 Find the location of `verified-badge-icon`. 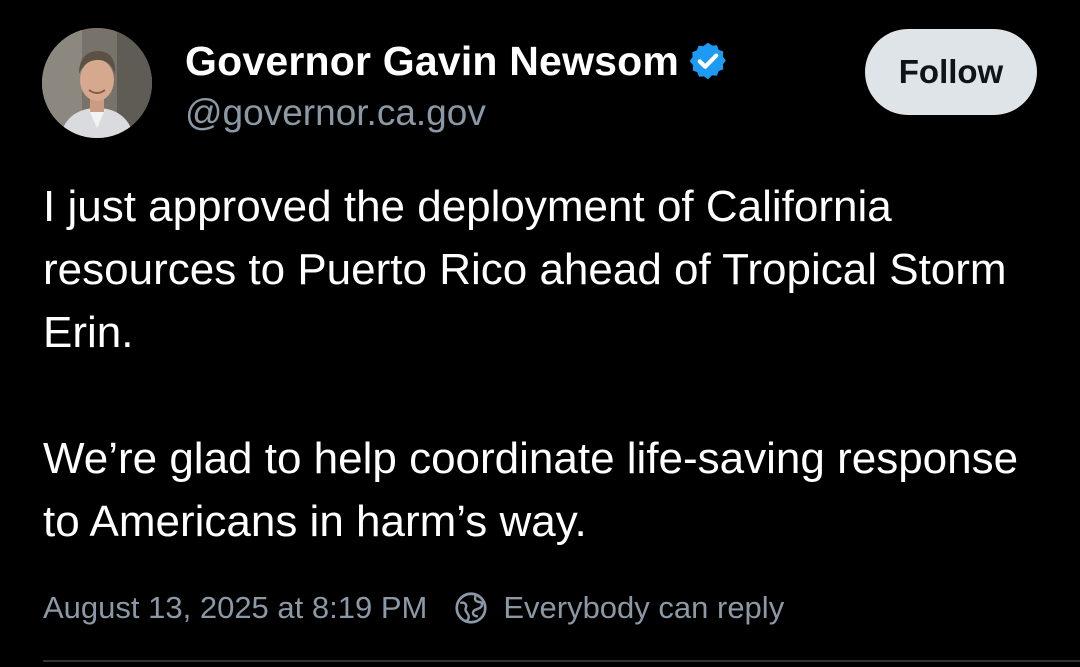

verified-badge-icon is located at coordinates (708, 61).